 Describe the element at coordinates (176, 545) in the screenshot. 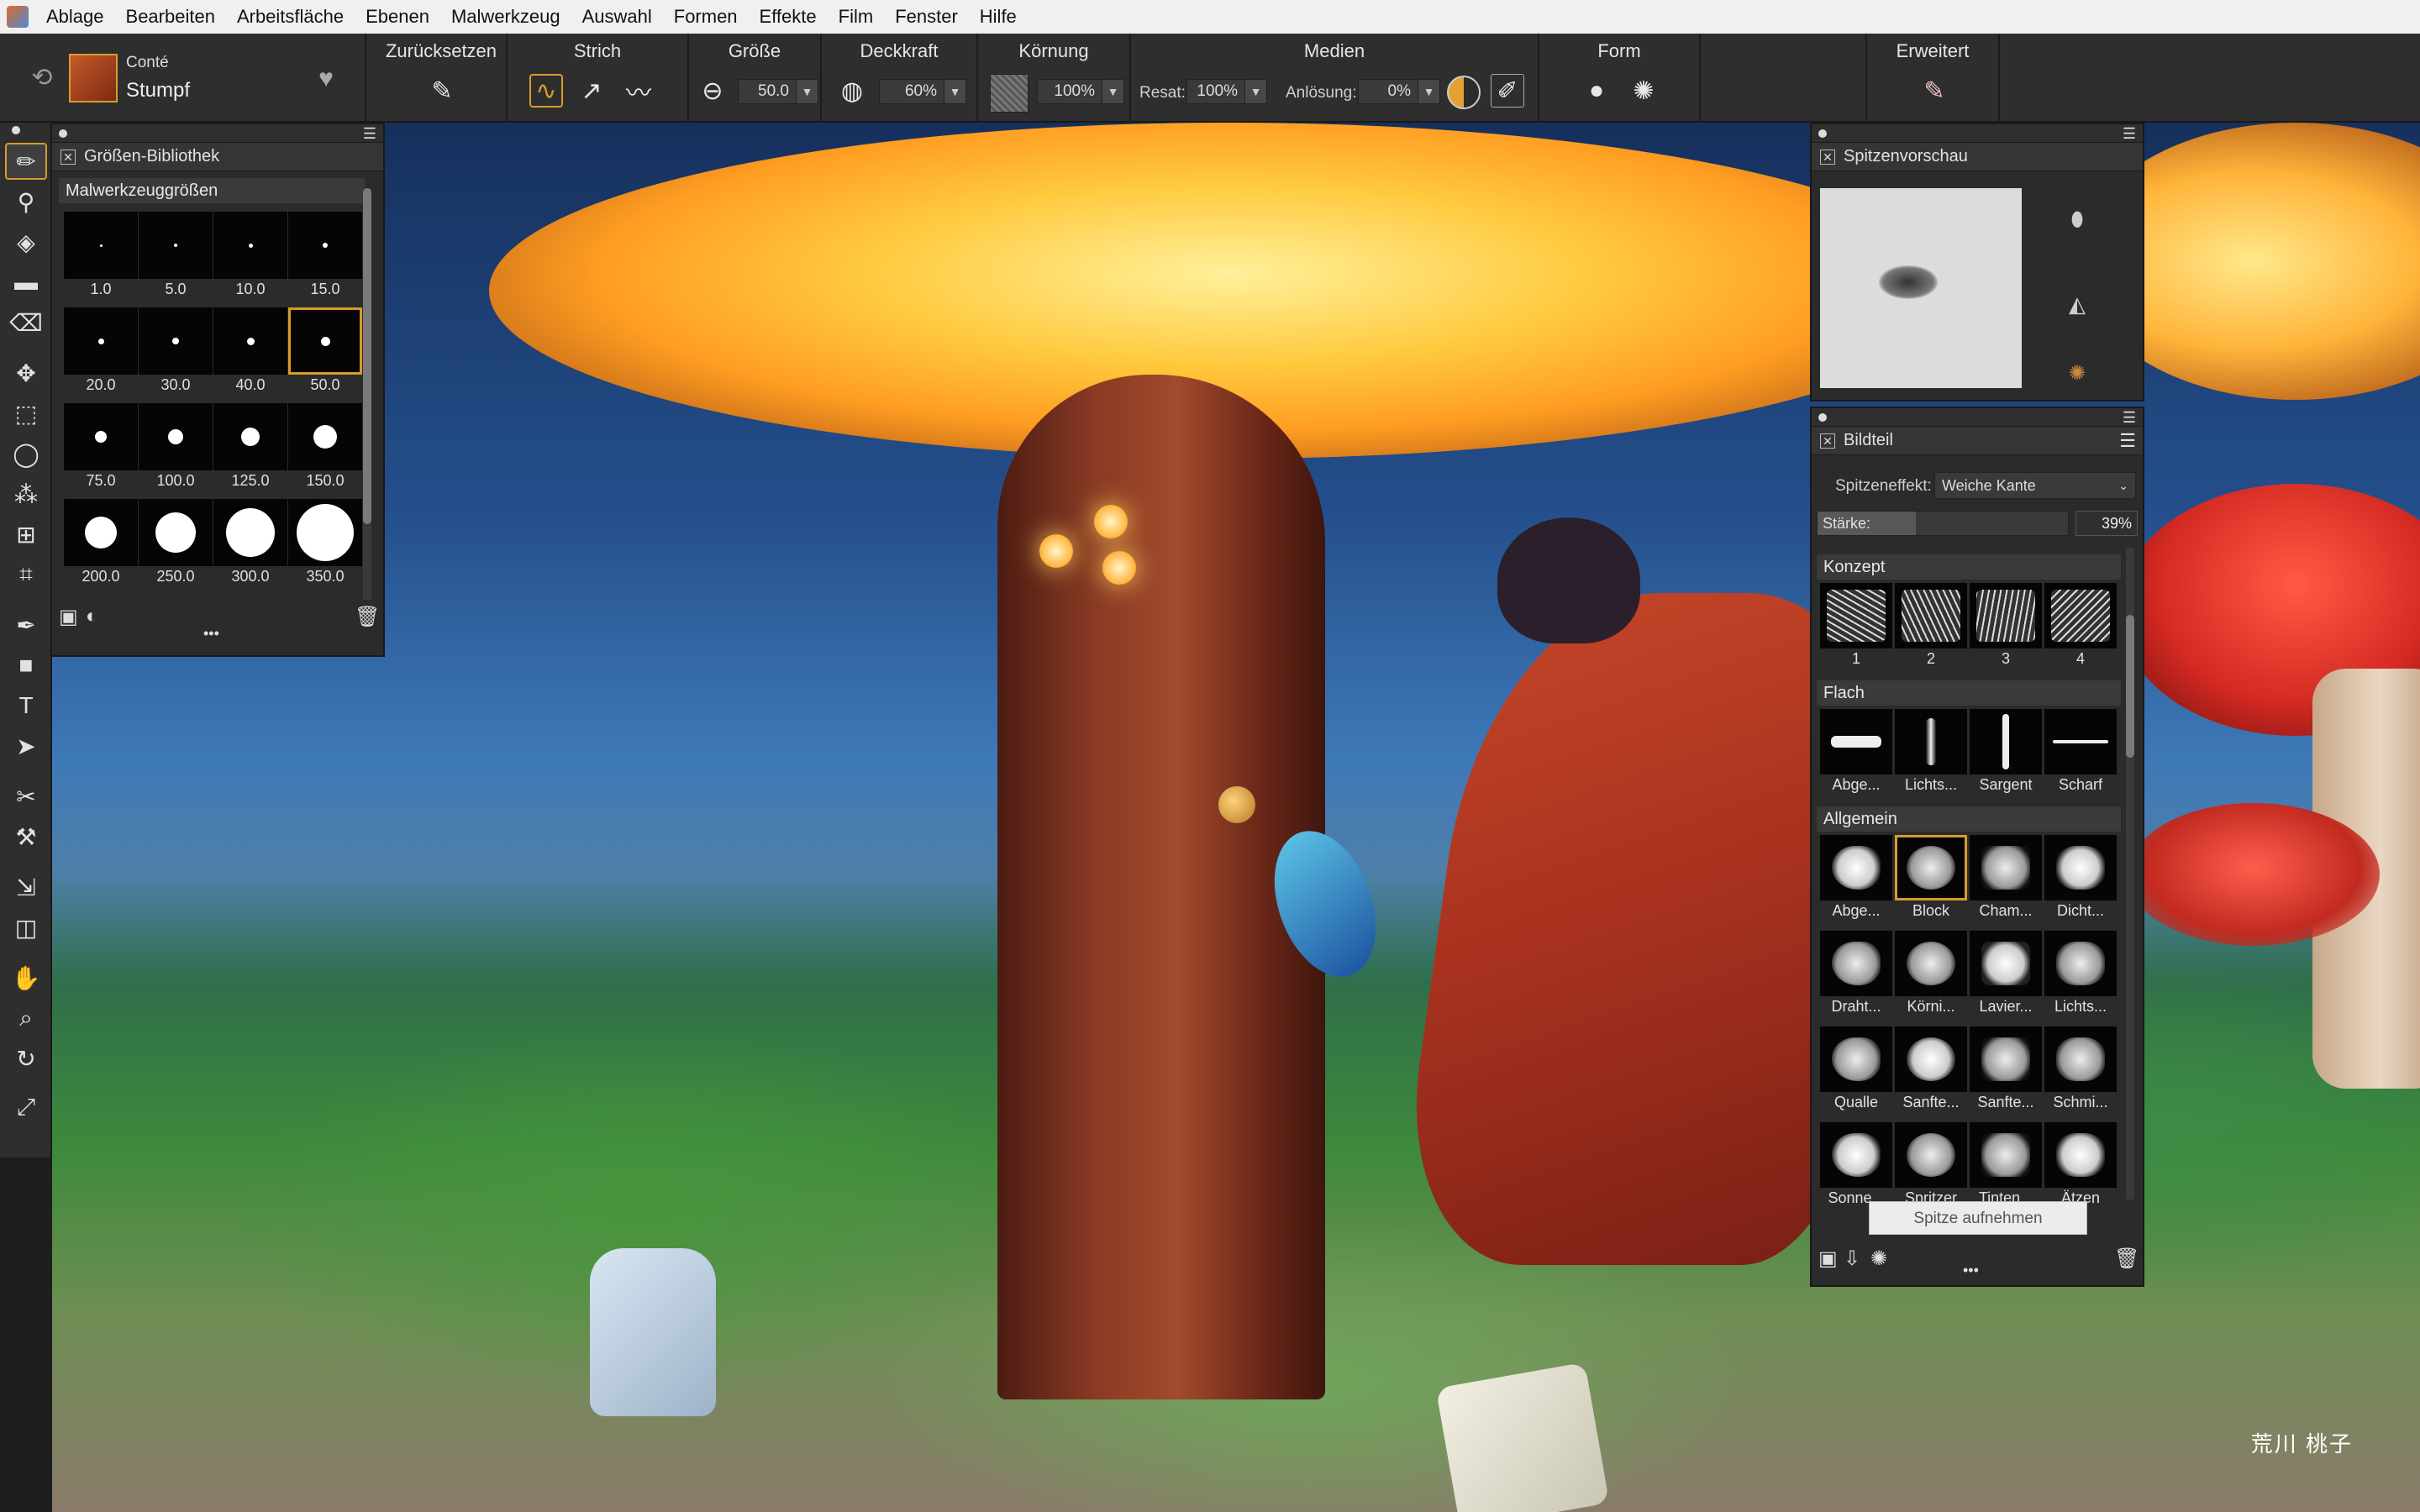

I see `size-preset: 250.0` at that location.